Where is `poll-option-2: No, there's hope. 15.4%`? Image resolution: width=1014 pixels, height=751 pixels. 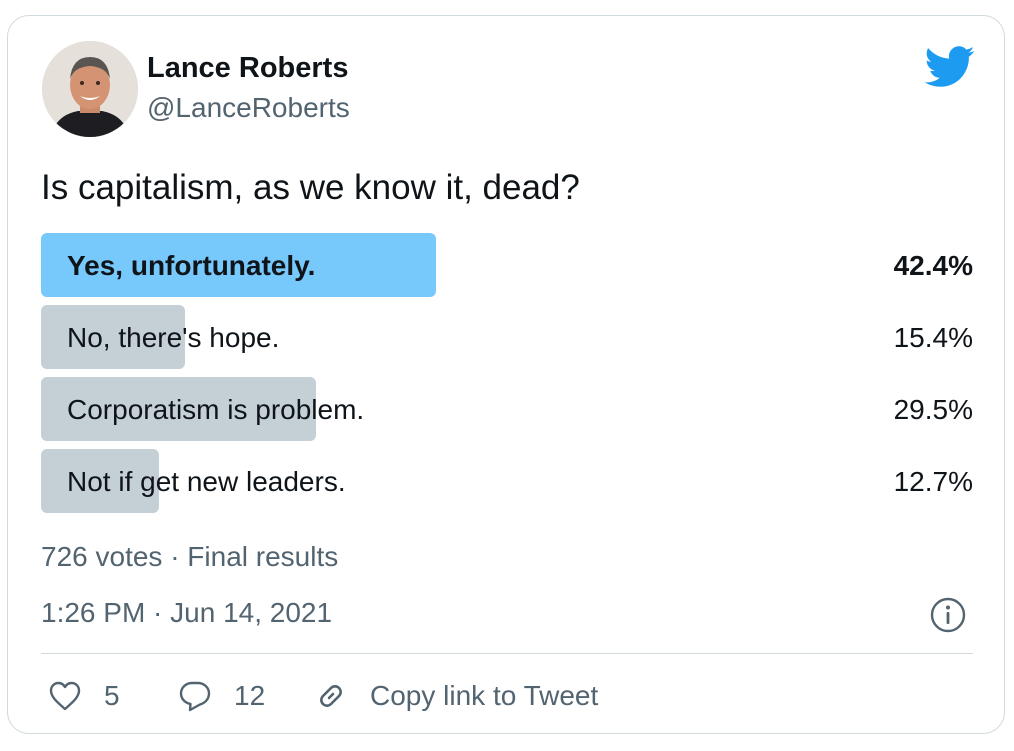 poll-option-2: No, there's hope. 15.4% is located at coordinates (507, 337).